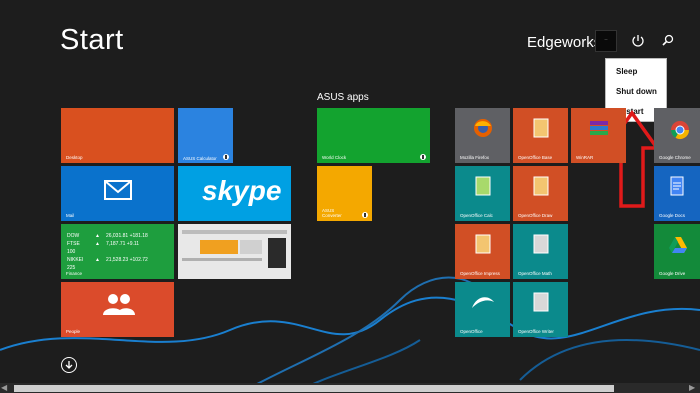  What do you see at coordinates (73, 331) in the screenshot?
I see `tile-label: People` at bounding box center [73, 331].